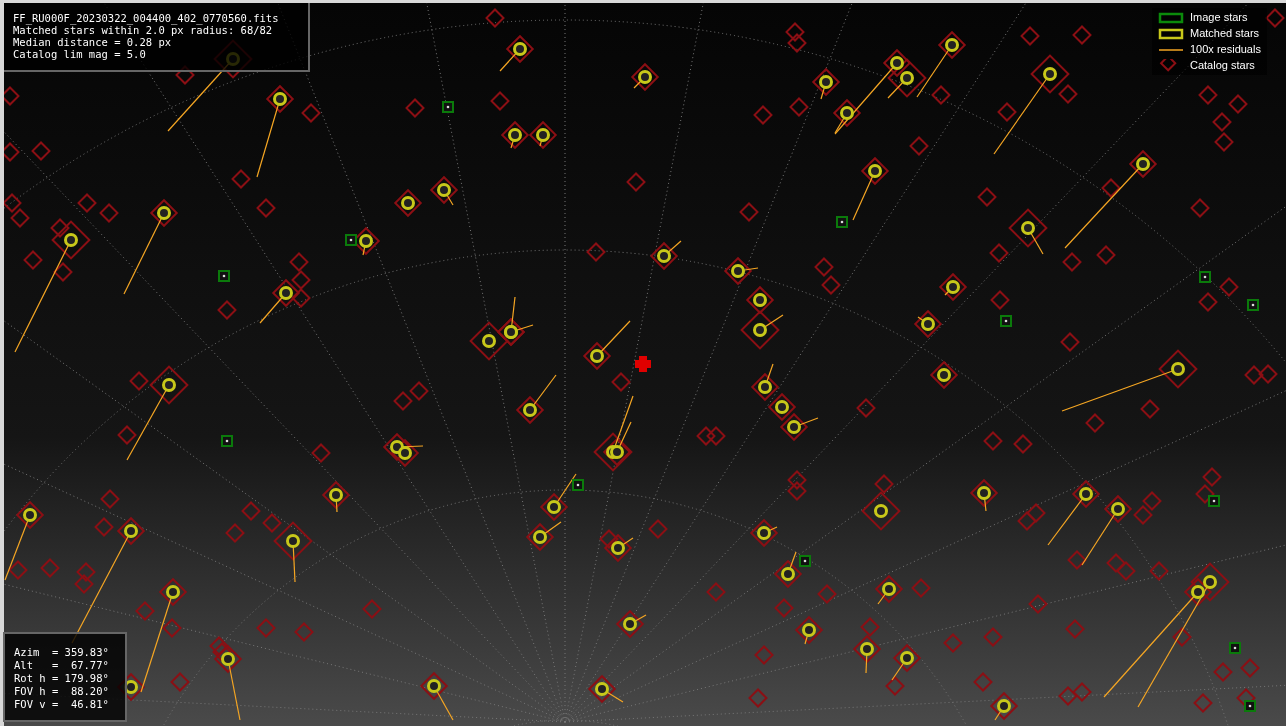 The height and width of the screenshot is (726, 1286). I want to click on legend-label: Image stars, so click(1219, 18).